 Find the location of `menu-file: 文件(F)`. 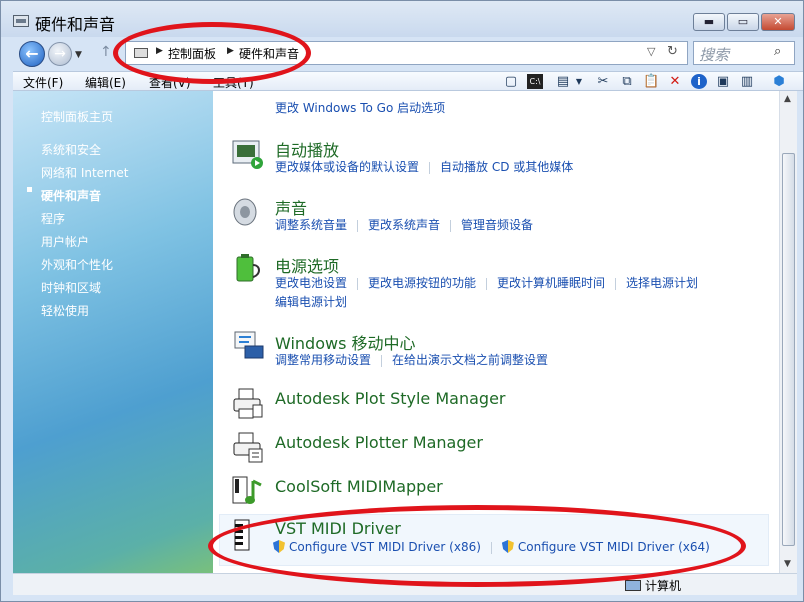

menu-file: 文件(F) is located at coordinates (43, 82).